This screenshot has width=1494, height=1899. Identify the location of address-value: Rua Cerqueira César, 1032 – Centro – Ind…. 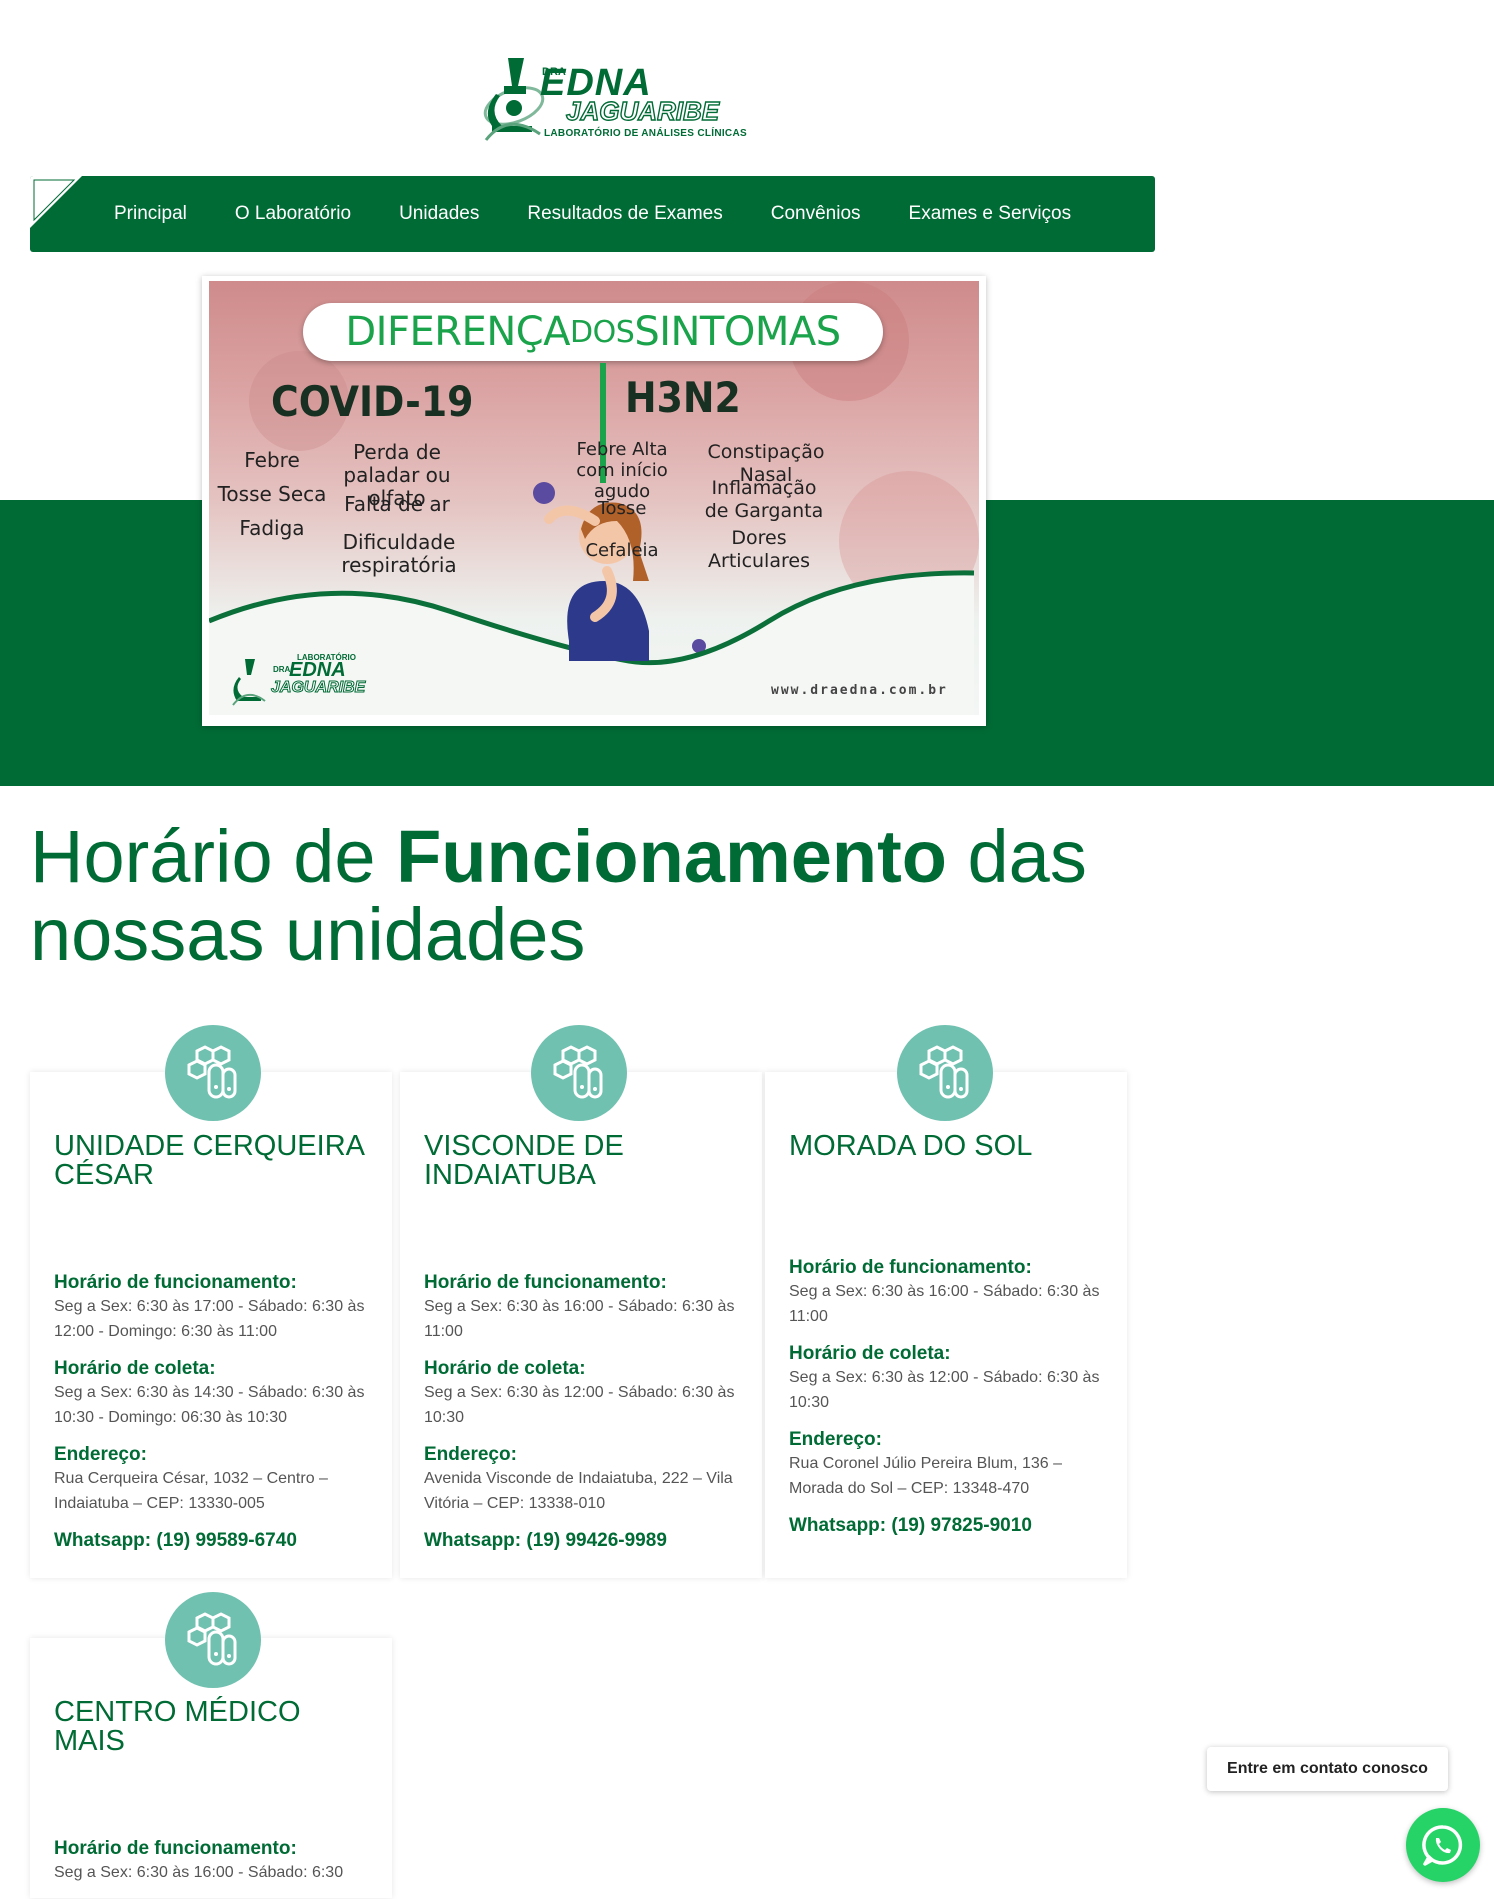
(191, 1491).